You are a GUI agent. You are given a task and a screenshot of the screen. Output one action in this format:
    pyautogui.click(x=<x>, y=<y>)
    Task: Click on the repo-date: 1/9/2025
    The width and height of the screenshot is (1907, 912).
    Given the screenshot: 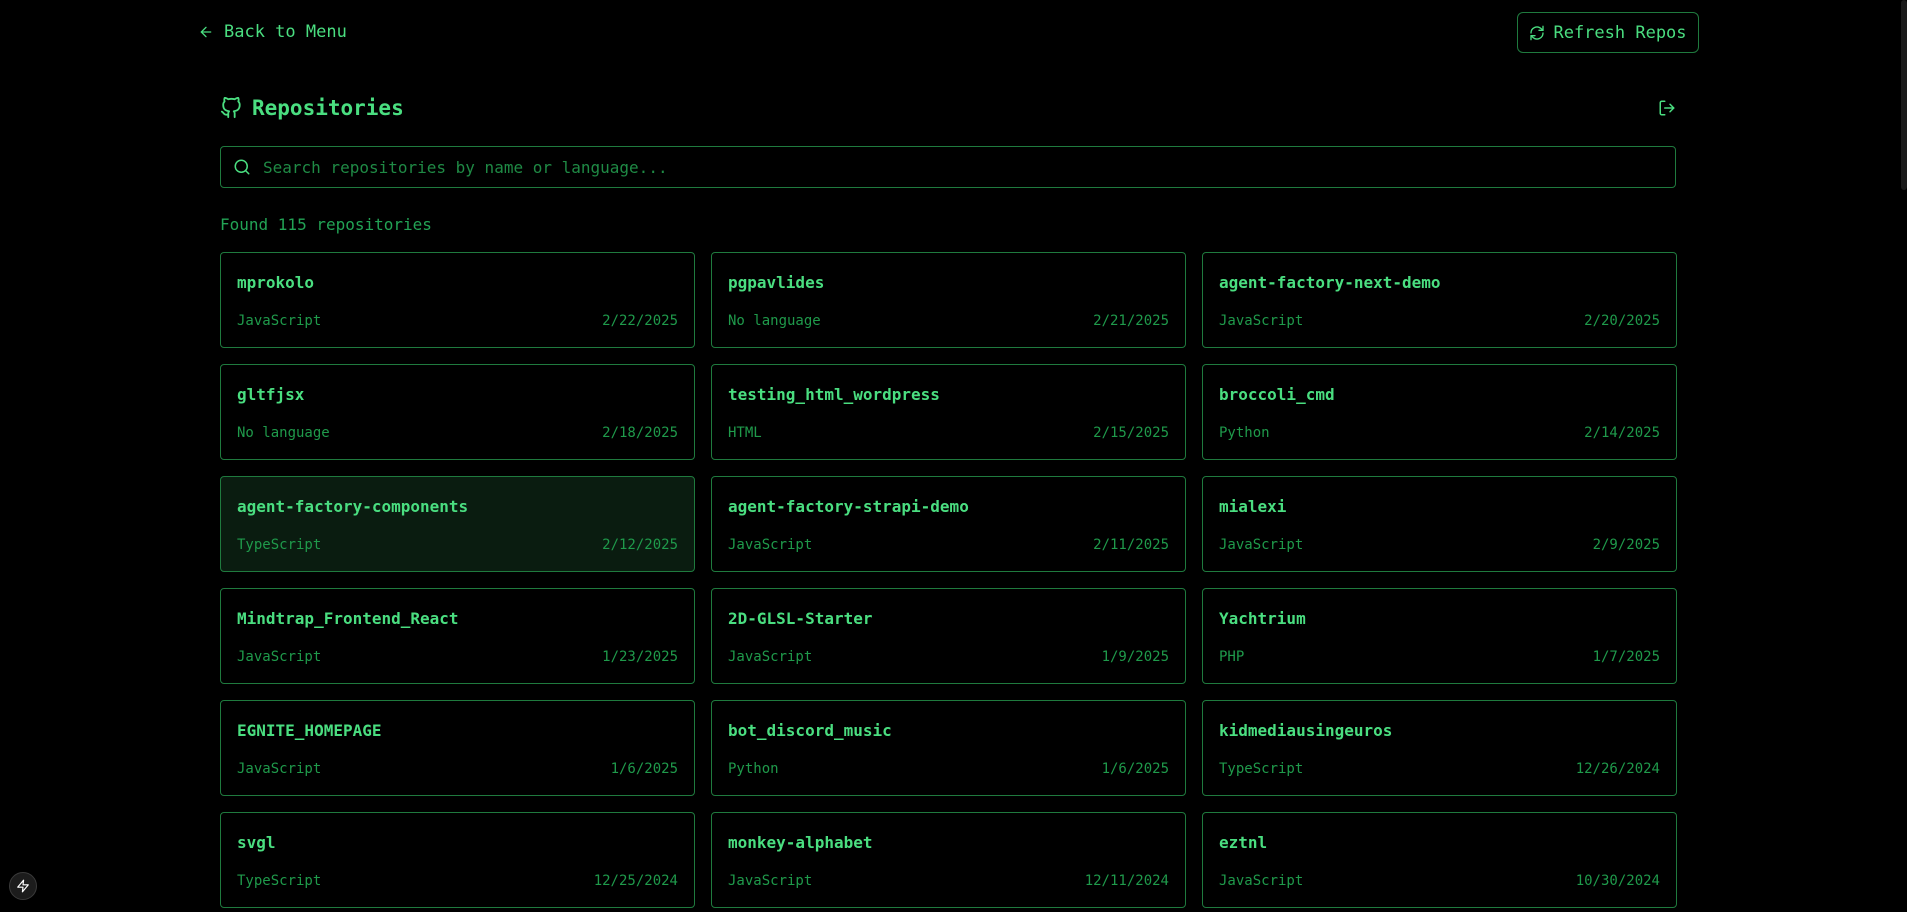 What is the action you would take?
    pyautogui.click(x=1135, y=657)
    